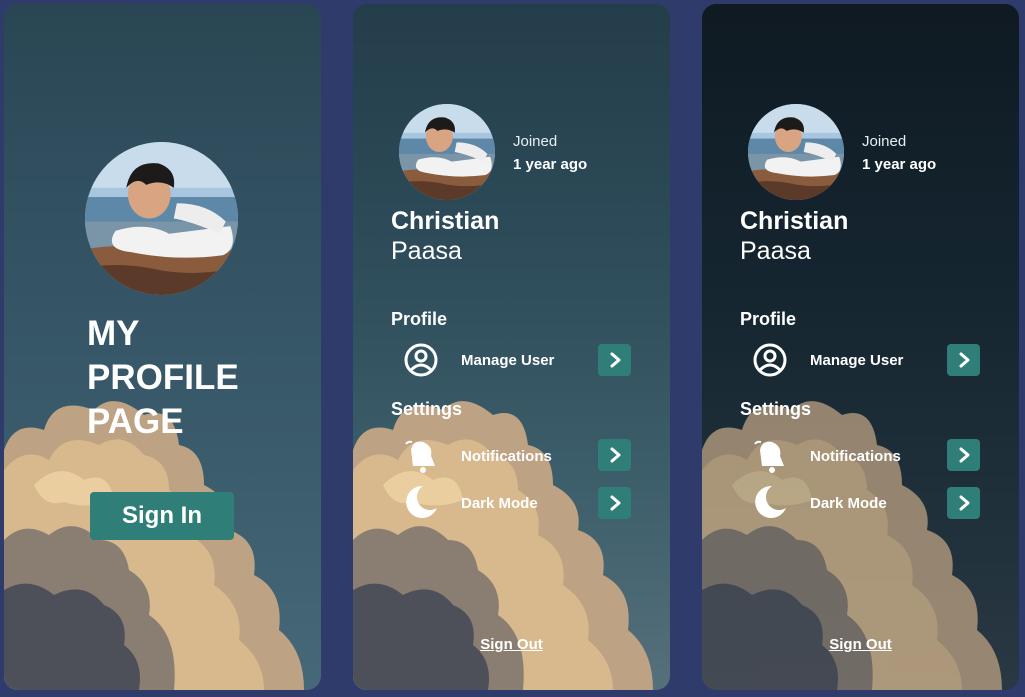  I want to click on title-line: PROFILE, so click(163, 377).